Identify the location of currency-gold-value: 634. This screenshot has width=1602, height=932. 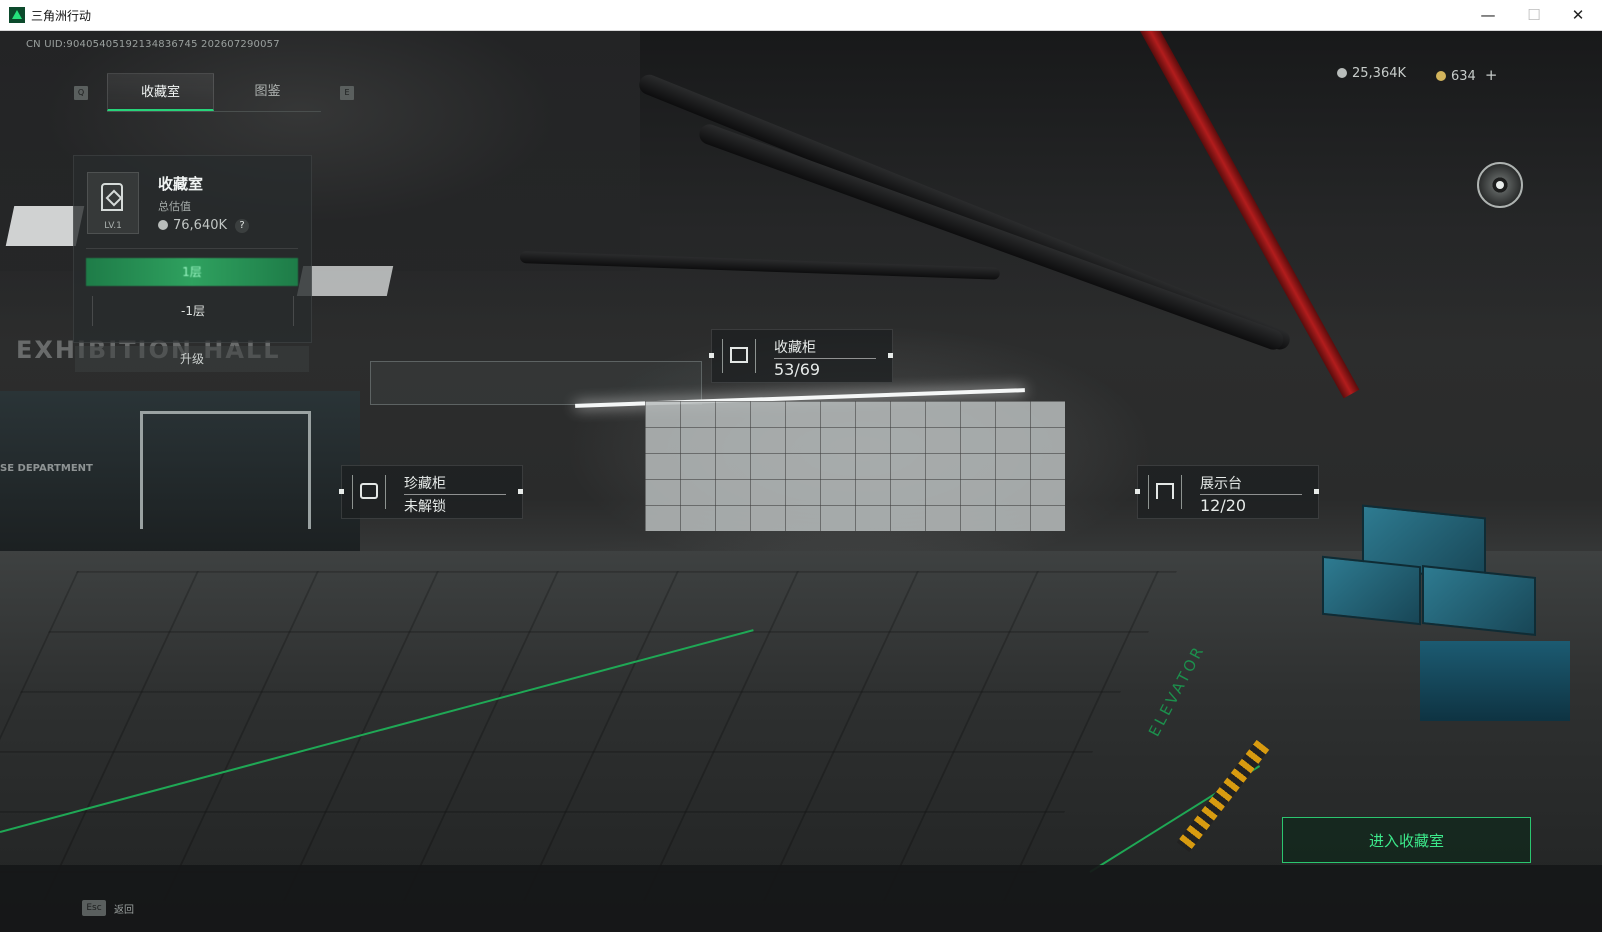
(1463, 76).